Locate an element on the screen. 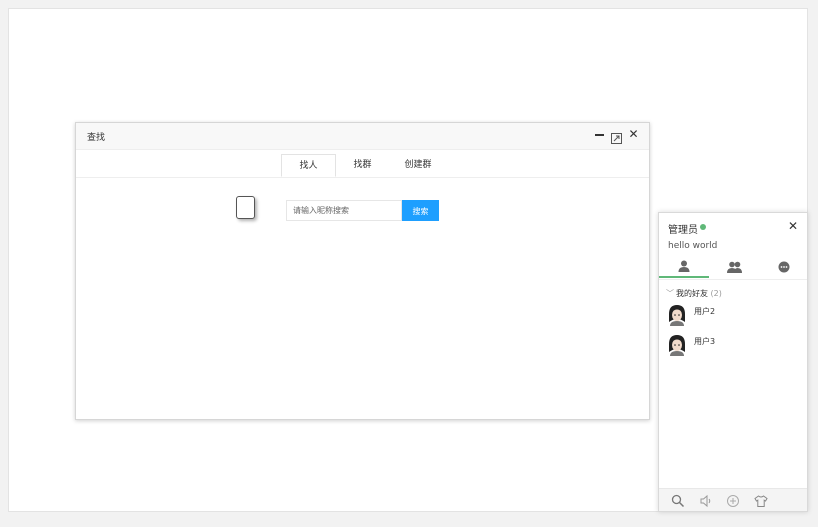 The height and width of the screenshot is (527, 818). friend-group-header: ﹀ 我的好友 (2) is located at coordinates (694, 293).